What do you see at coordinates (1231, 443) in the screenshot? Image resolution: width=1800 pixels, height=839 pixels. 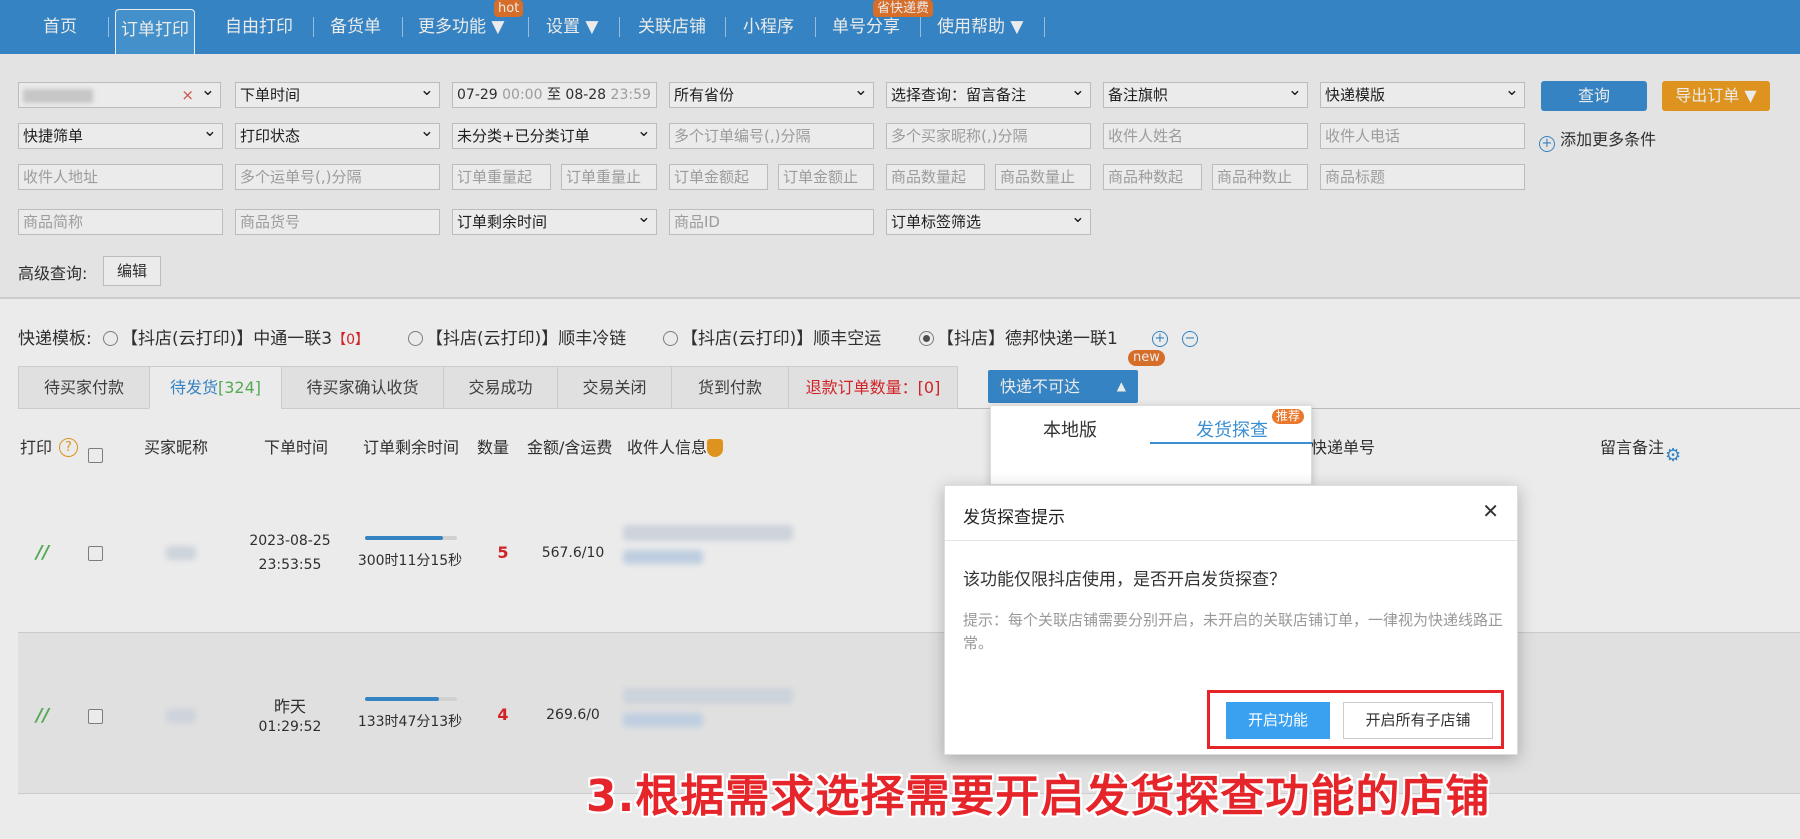 I see `active-tab-underline` at bounding box center [1231, 443].